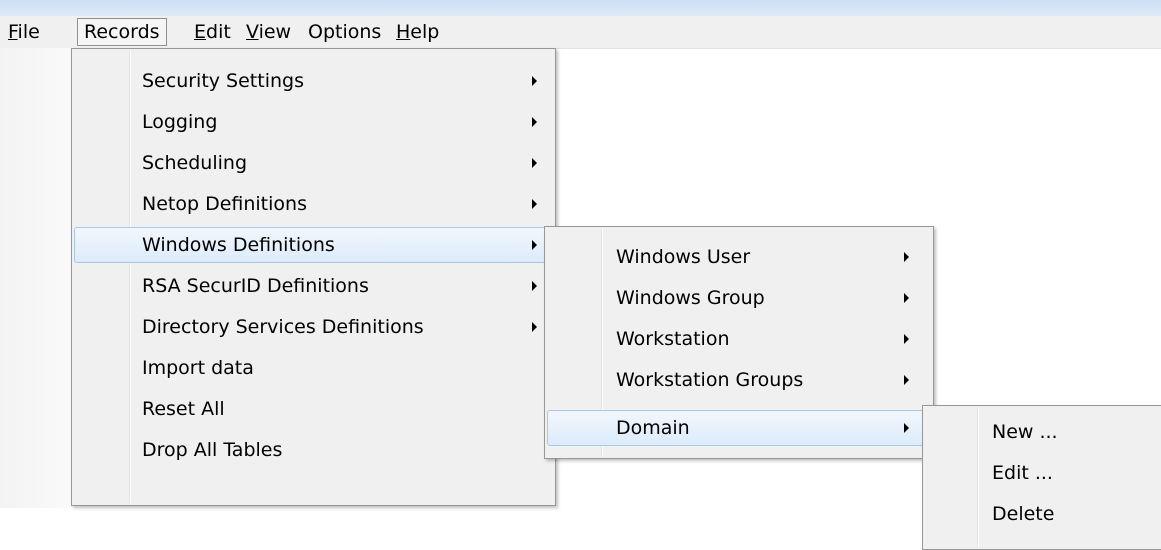 This screenshot has width=1161, height=550. I want to click on menu-view: View, so click(268, 32).